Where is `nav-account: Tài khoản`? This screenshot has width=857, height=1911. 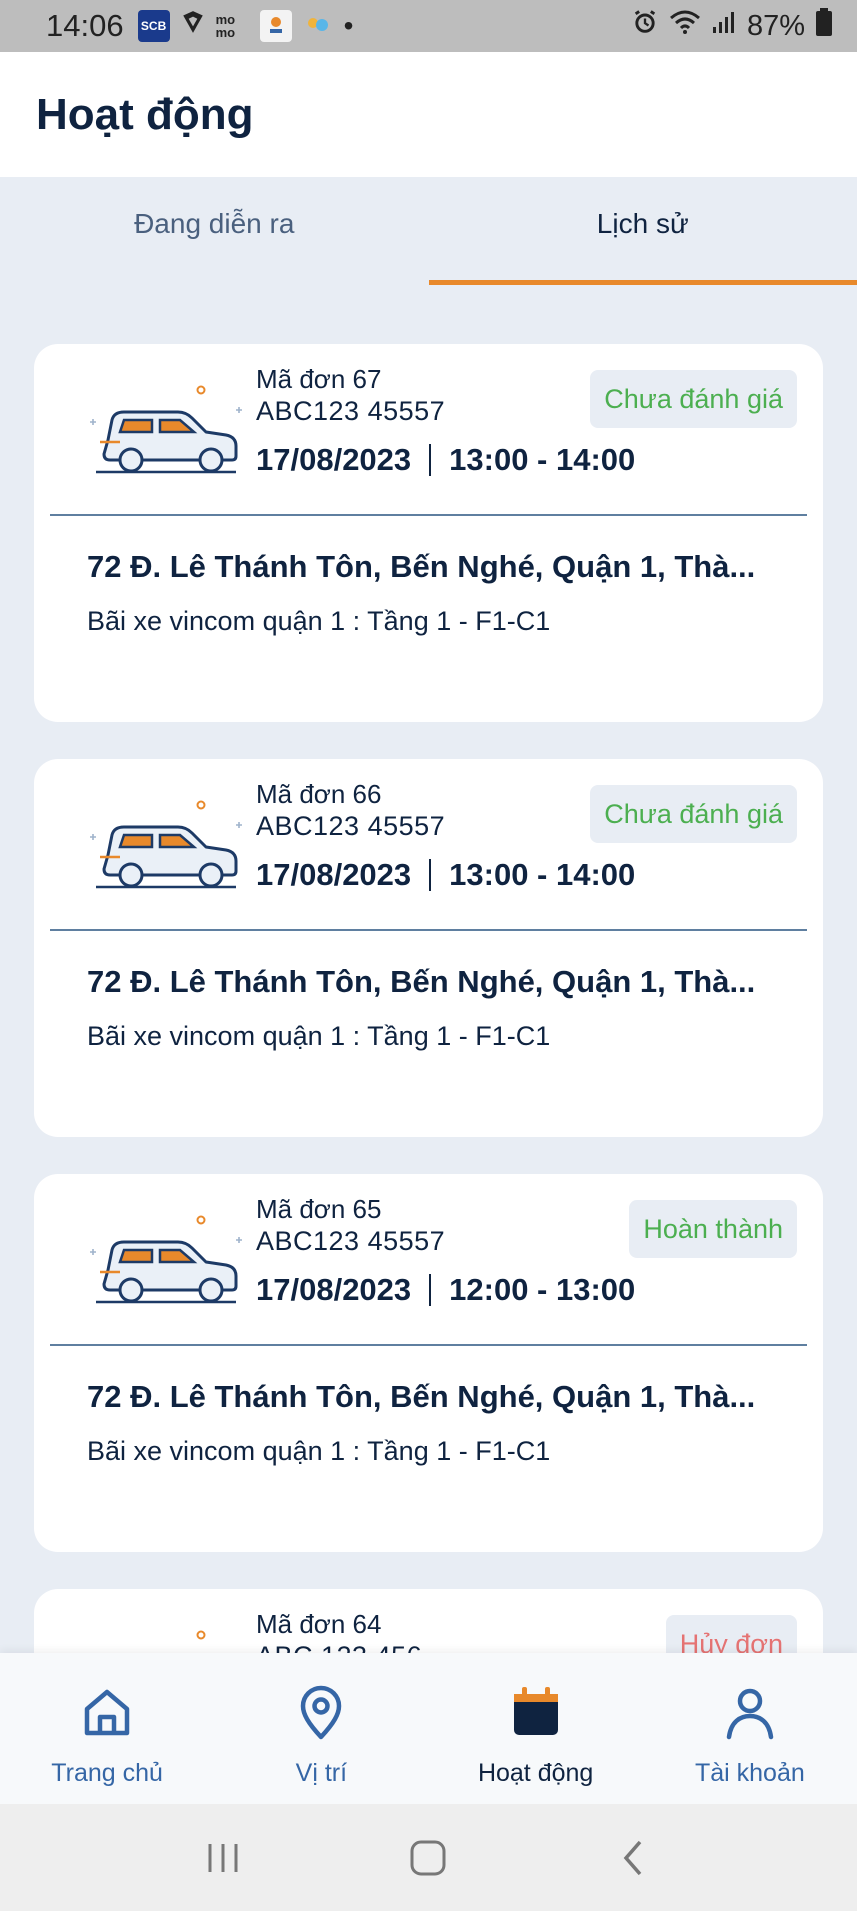
nav-account: Tài khoản is located at coordinates (750, 1728).